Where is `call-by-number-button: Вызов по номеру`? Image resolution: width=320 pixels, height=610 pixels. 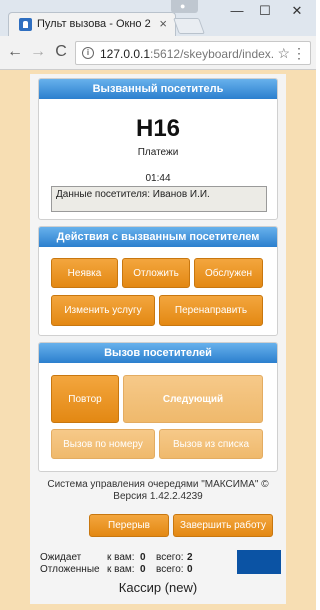
call-by-number-button: Вызов по номеру is located at coordinates (103, 444).